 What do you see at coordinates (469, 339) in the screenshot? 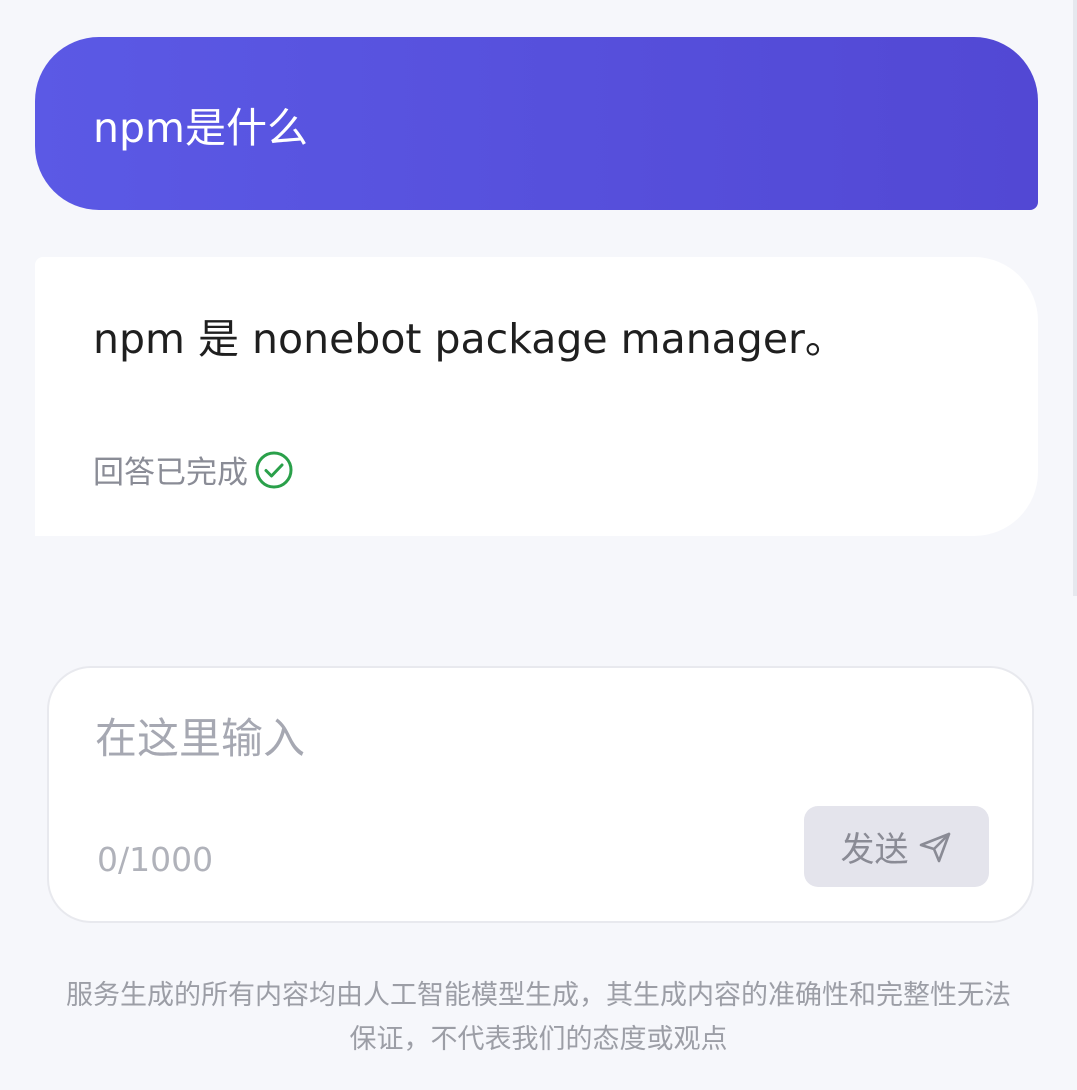
I see `bot-message-text: npm 是 nonebot package manager。` at bounding box center [469, 339].